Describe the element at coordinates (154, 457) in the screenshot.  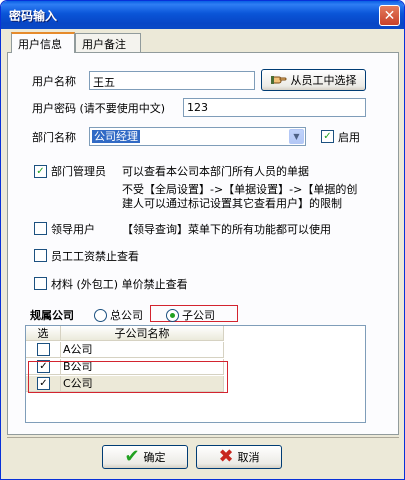
I see `ok-label: 确定` at that location.